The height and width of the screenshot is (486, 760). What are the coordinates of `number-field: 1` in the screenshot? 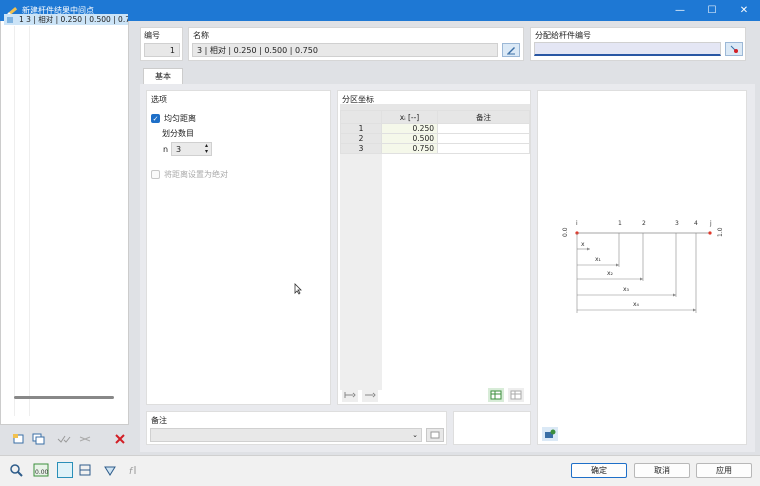 It's located at (162, 50).